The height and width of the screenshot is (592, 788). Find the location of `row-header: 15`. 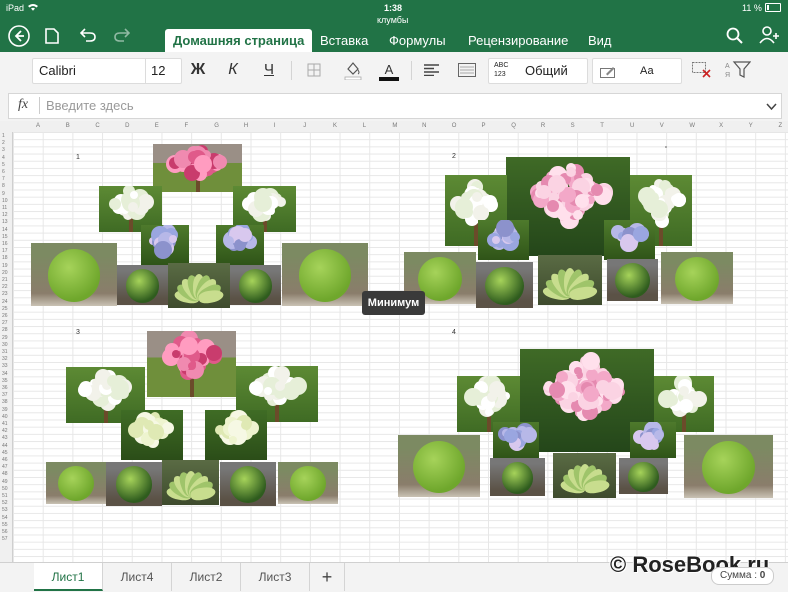

row-header: 15 is located at coordinates (5, 237).